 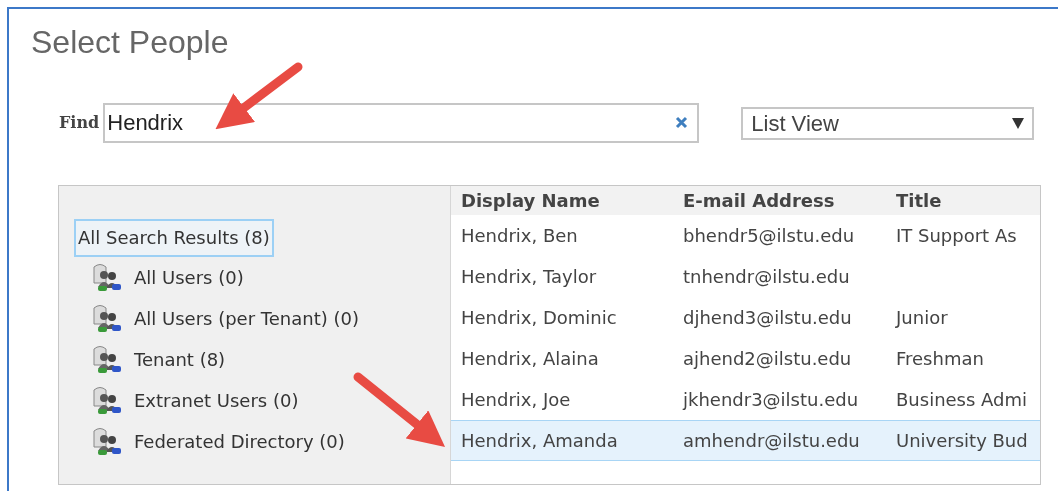 What do you see at coordinates (767, 359) in the screenshot?
I see `table-cell: ajhend2@ilstu.edu` at bounding box center [767, 359].